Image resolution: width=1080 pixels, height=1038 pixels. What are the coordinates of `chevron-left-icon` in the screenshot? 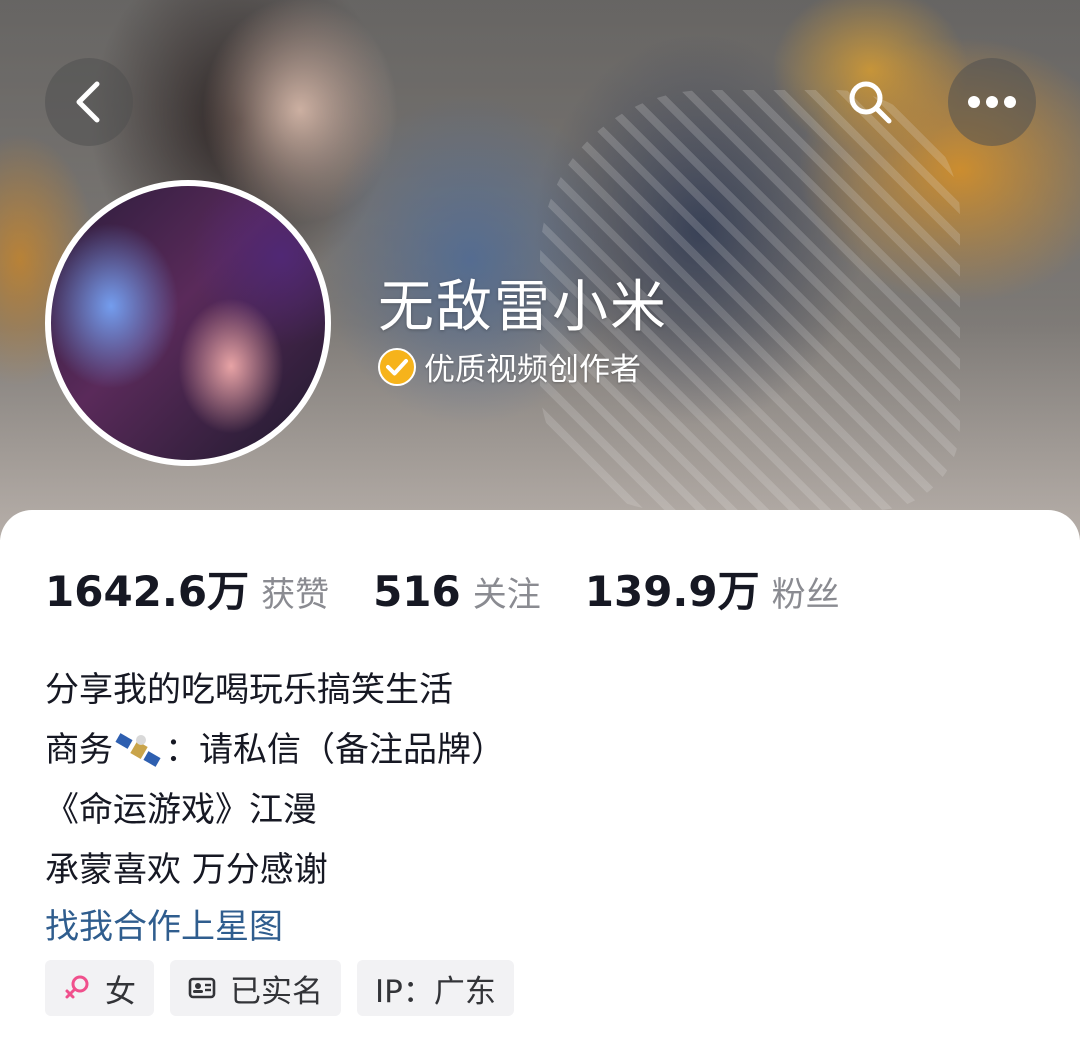 It's located at (88, 102).